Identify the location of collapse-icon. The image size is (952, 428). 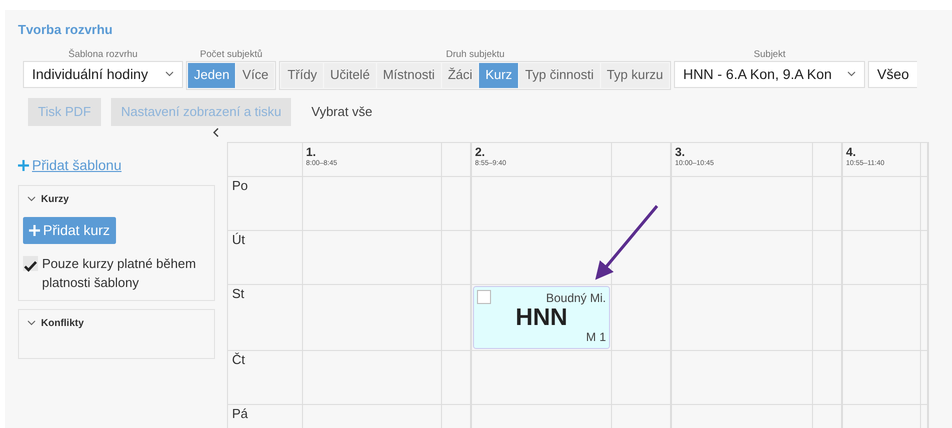
(216, 132).